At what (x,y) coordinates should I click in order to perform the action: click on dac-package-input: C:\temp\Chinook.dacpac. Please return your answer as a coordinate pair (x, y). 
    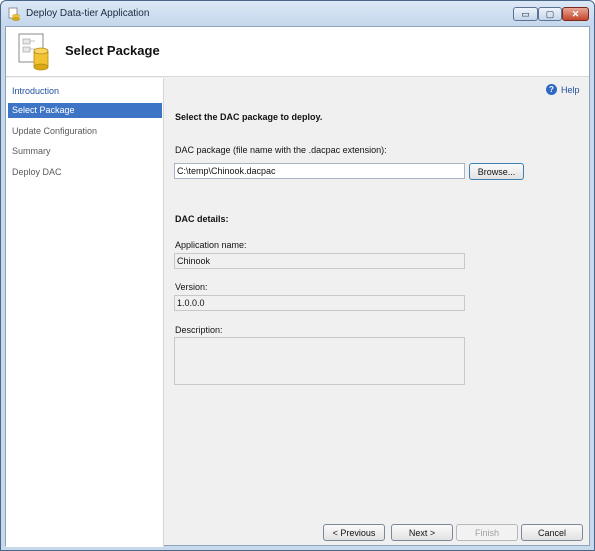
    Looking at the image, I should click on (319, 171).